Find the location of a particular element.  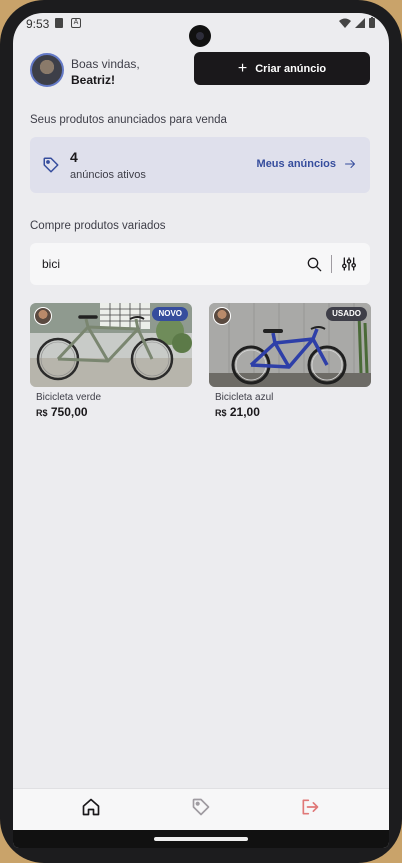

search-input: bici is located at coordinates (51, 264).